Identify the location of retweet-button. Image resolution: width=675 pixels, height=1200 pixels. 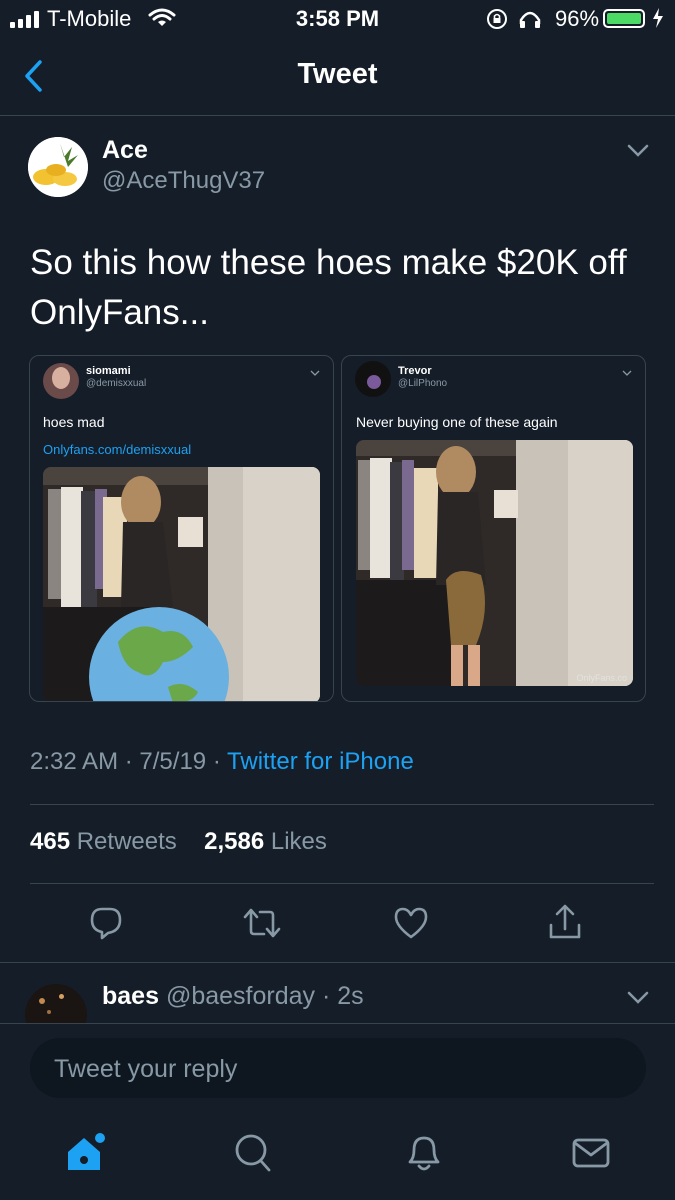
(262, 925).